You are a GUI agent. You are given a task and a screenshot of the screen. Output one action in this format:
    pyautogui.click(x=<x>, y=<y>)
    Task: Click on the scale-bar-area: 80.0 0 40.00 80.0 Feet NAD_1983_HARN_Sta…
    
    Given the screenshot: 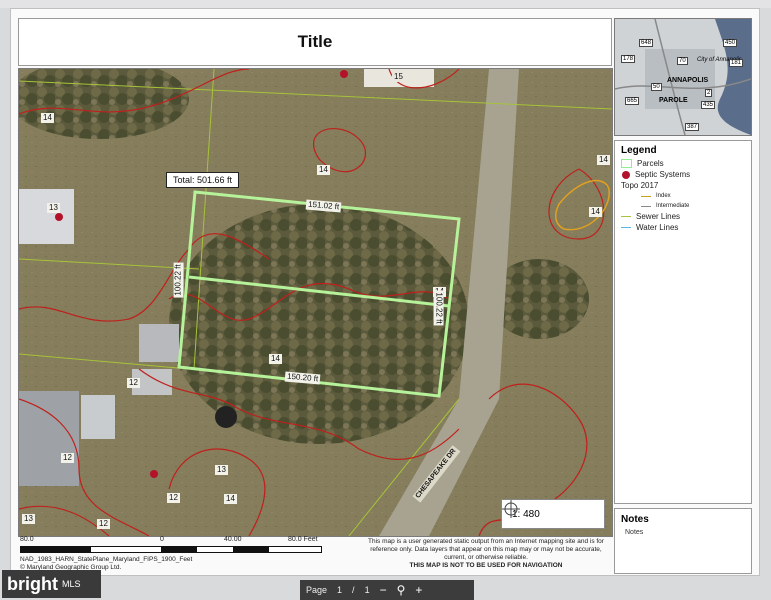 What is the action you would take?
    pyautogui.click(x=185, y=555)
    